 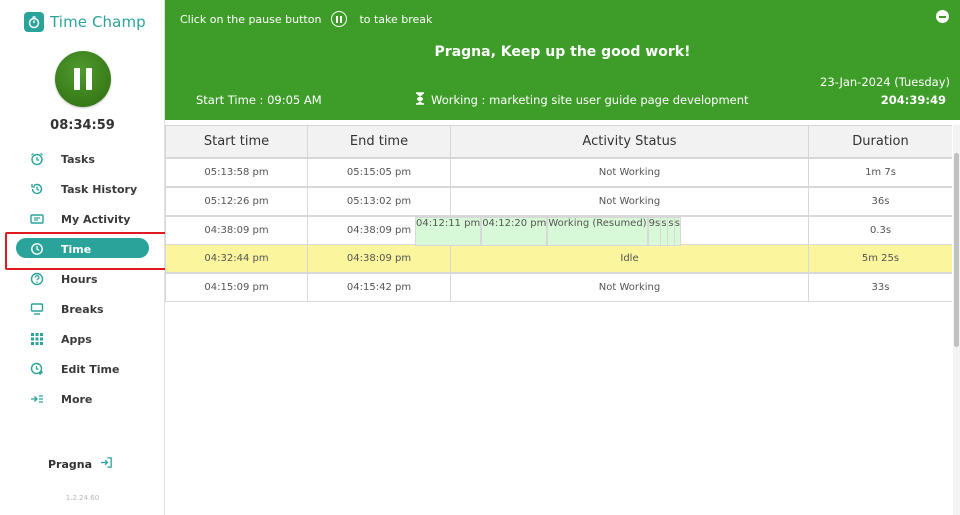 I want to click on cell-start-time: 04:15:09 pm, so click(x=236, y=287).